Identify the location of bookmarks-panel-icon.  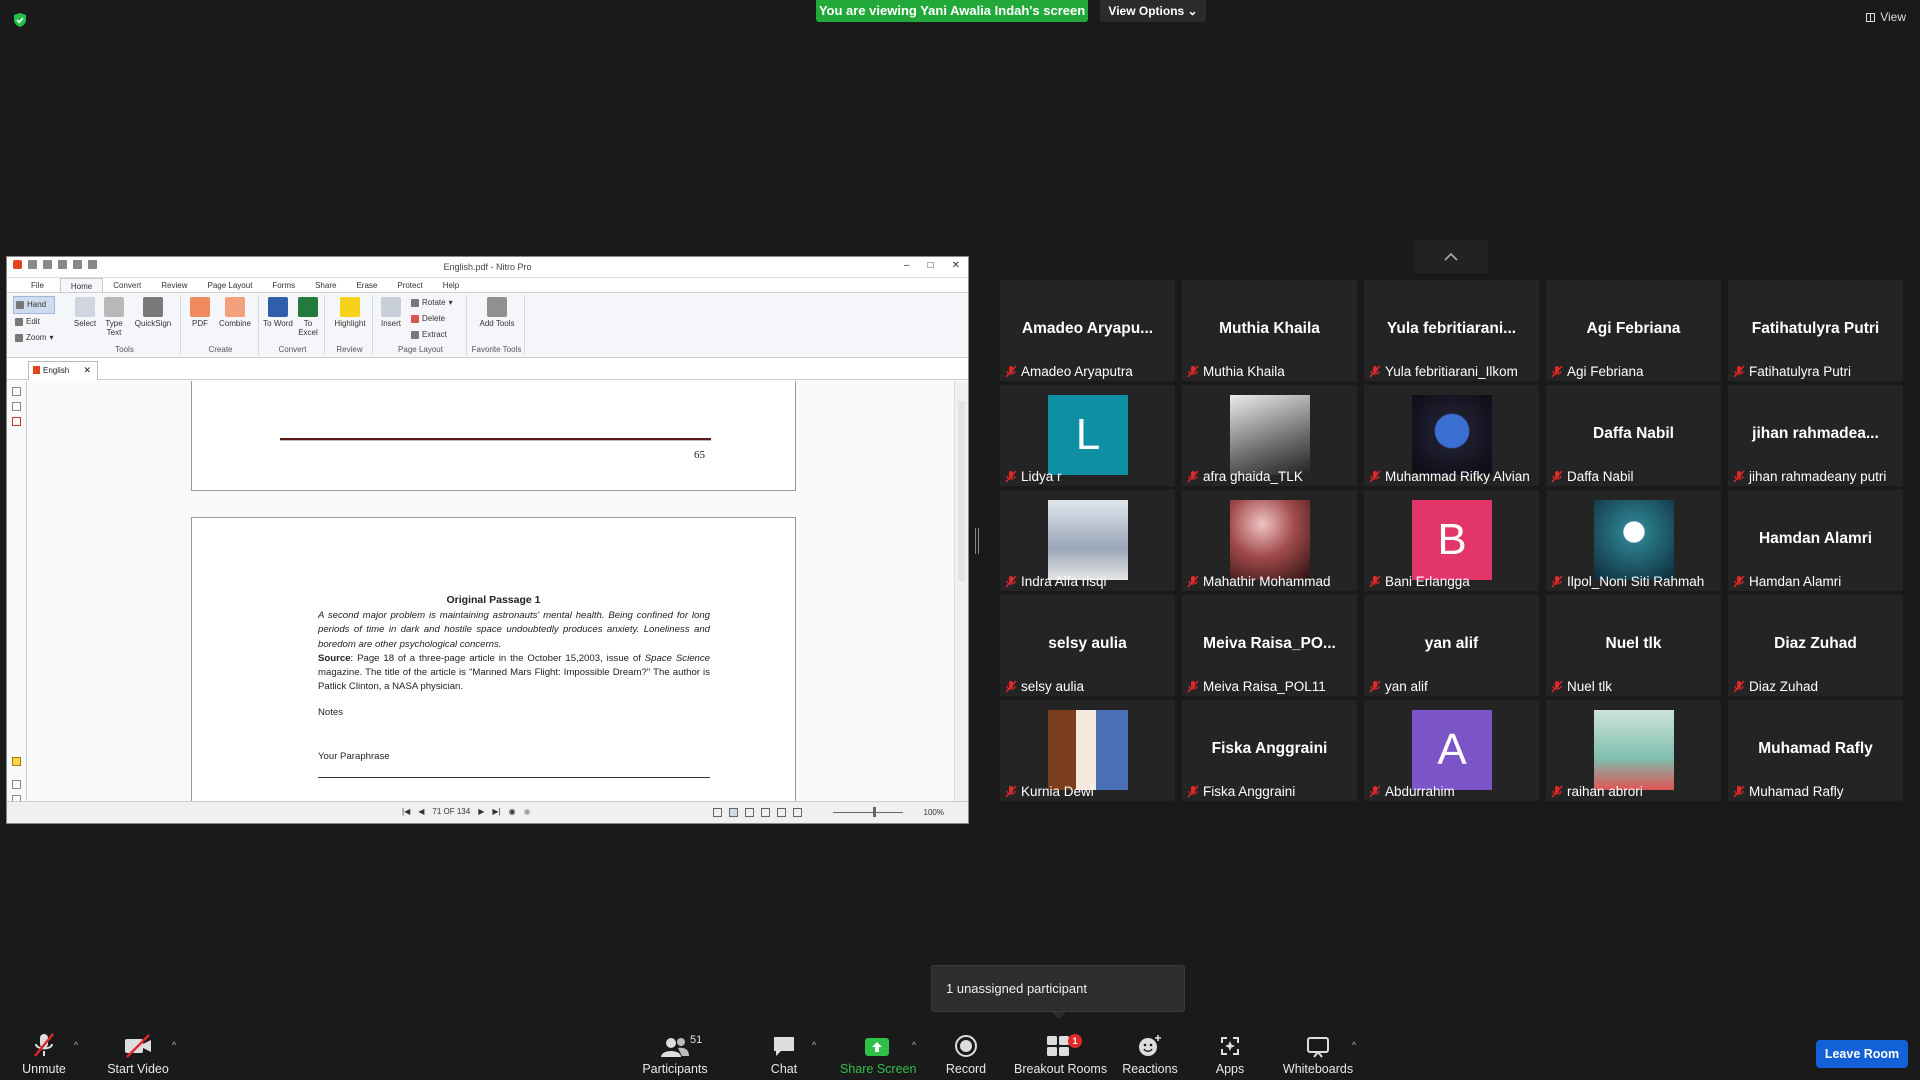
(16, 406).